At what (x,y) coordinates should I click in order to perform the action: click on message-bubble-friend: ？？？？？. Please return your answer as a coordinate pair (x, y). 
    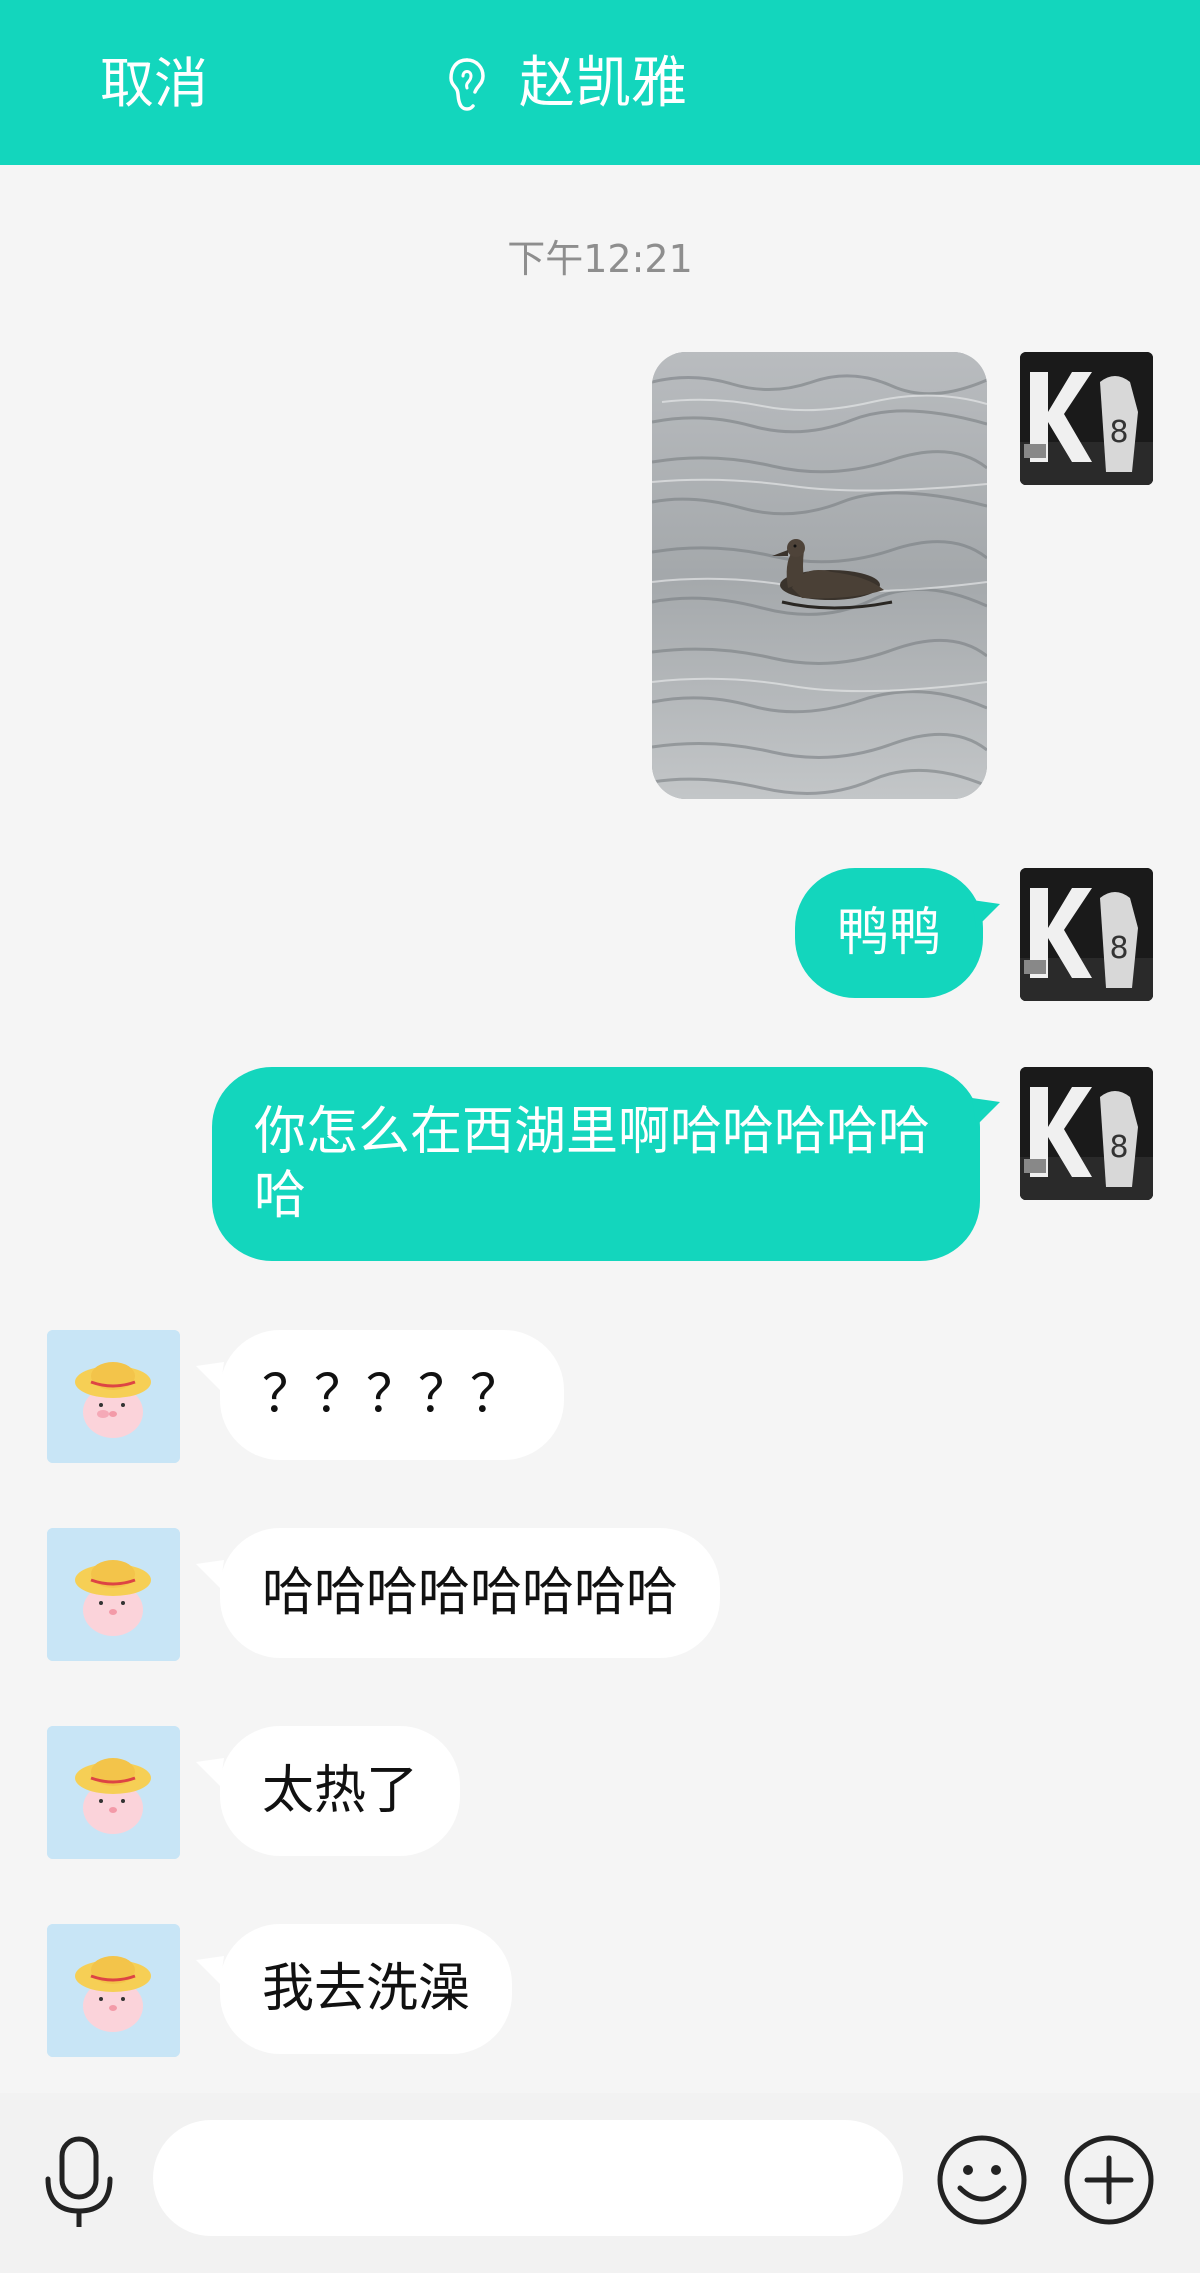
    Looking at the image, I should click on (392, 1395).